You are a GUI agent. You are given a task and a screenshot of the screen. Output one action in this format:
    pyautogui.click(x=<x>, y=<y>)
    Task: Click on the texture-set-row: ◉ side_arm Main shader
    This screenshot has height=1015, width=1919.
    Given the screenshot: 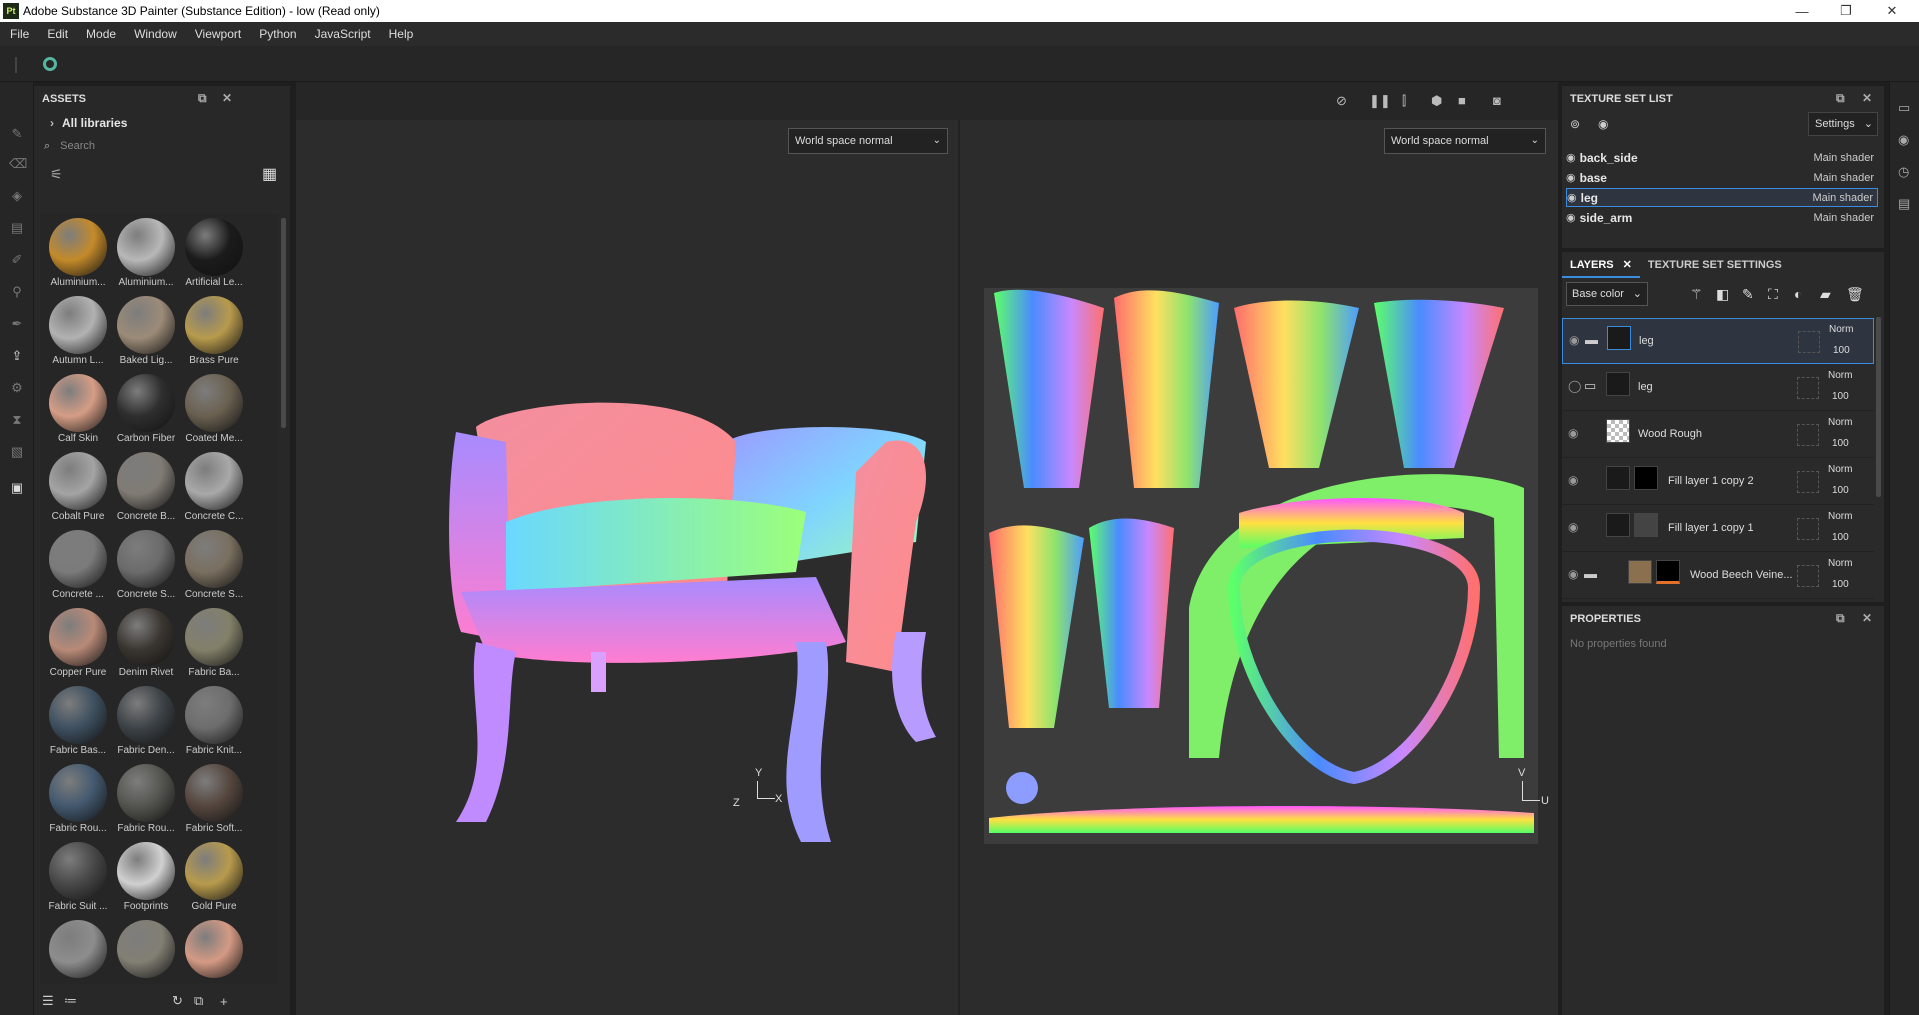 What is the action you would take?
    pyautogui.click(x=1722, y=217)
    